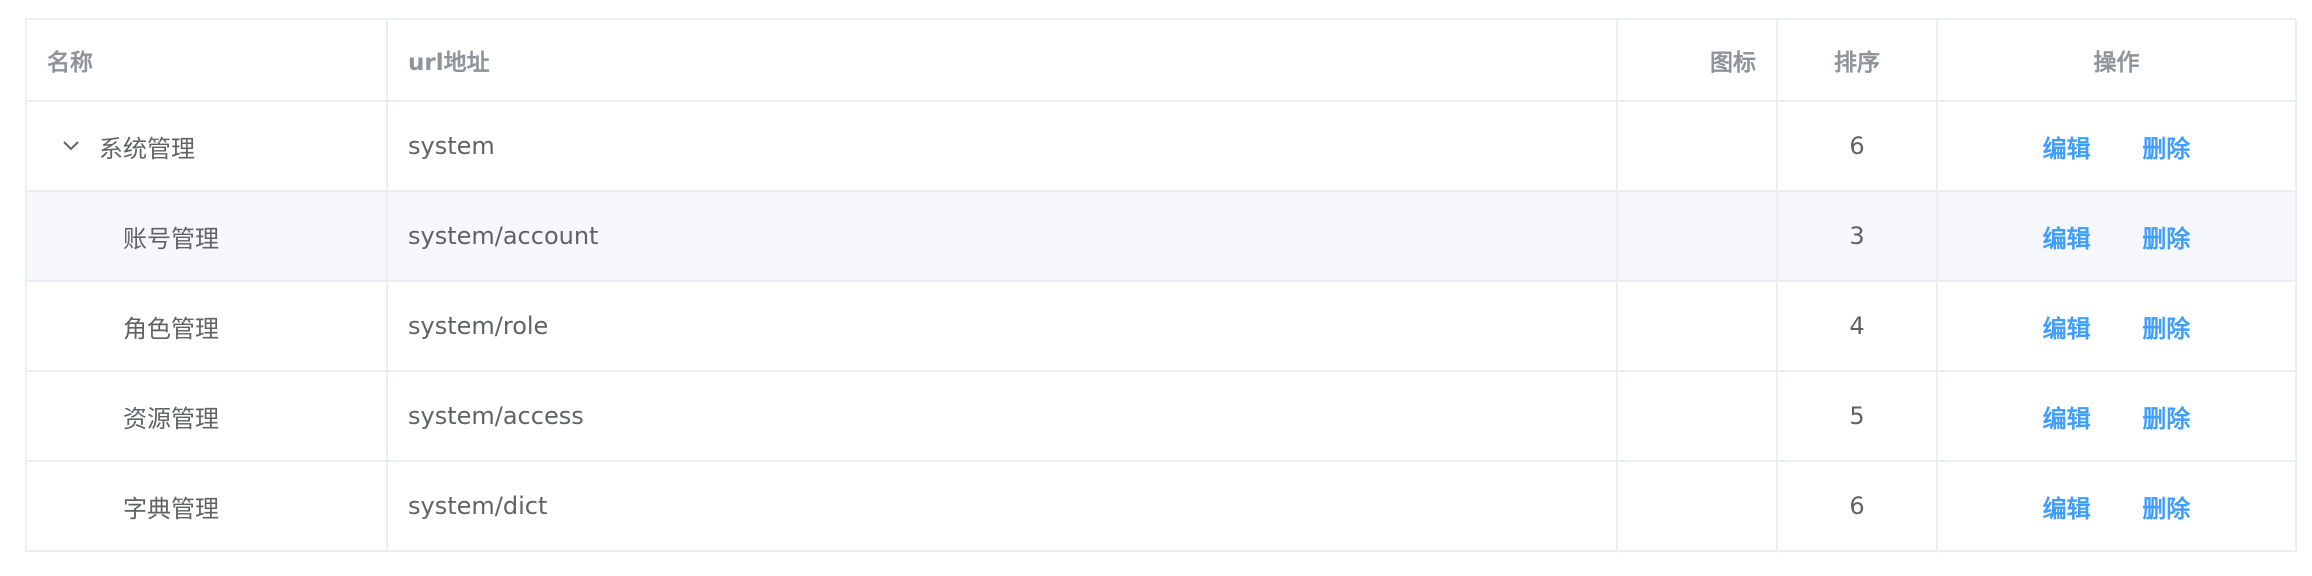 The width and height of the screenshot is (2312, 576). I want to click on cell-name: 角色管理, so click(207, 326).